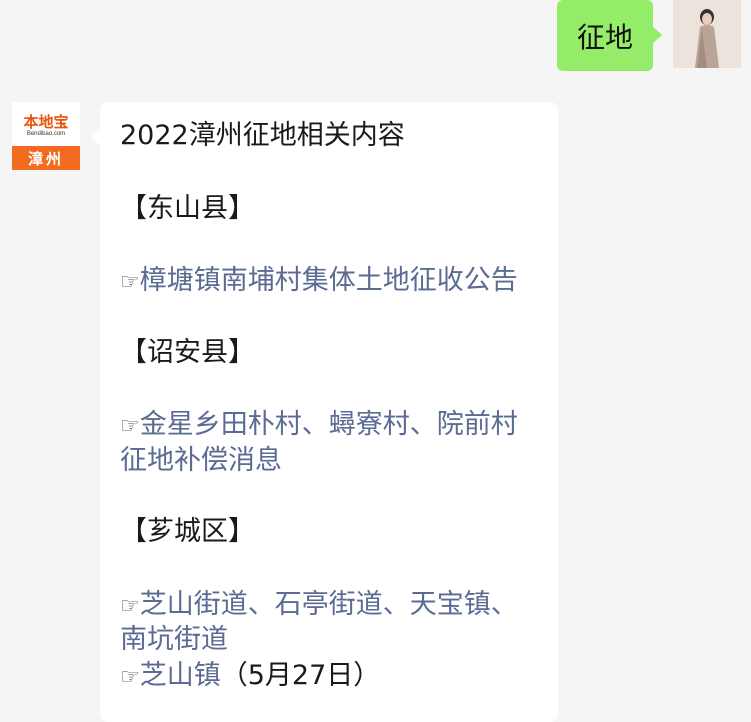  What do you see at coordinates (180, 675) in the screenshot?
I see `article-link-text: 芝山镇` at bounding box center [180, 675].